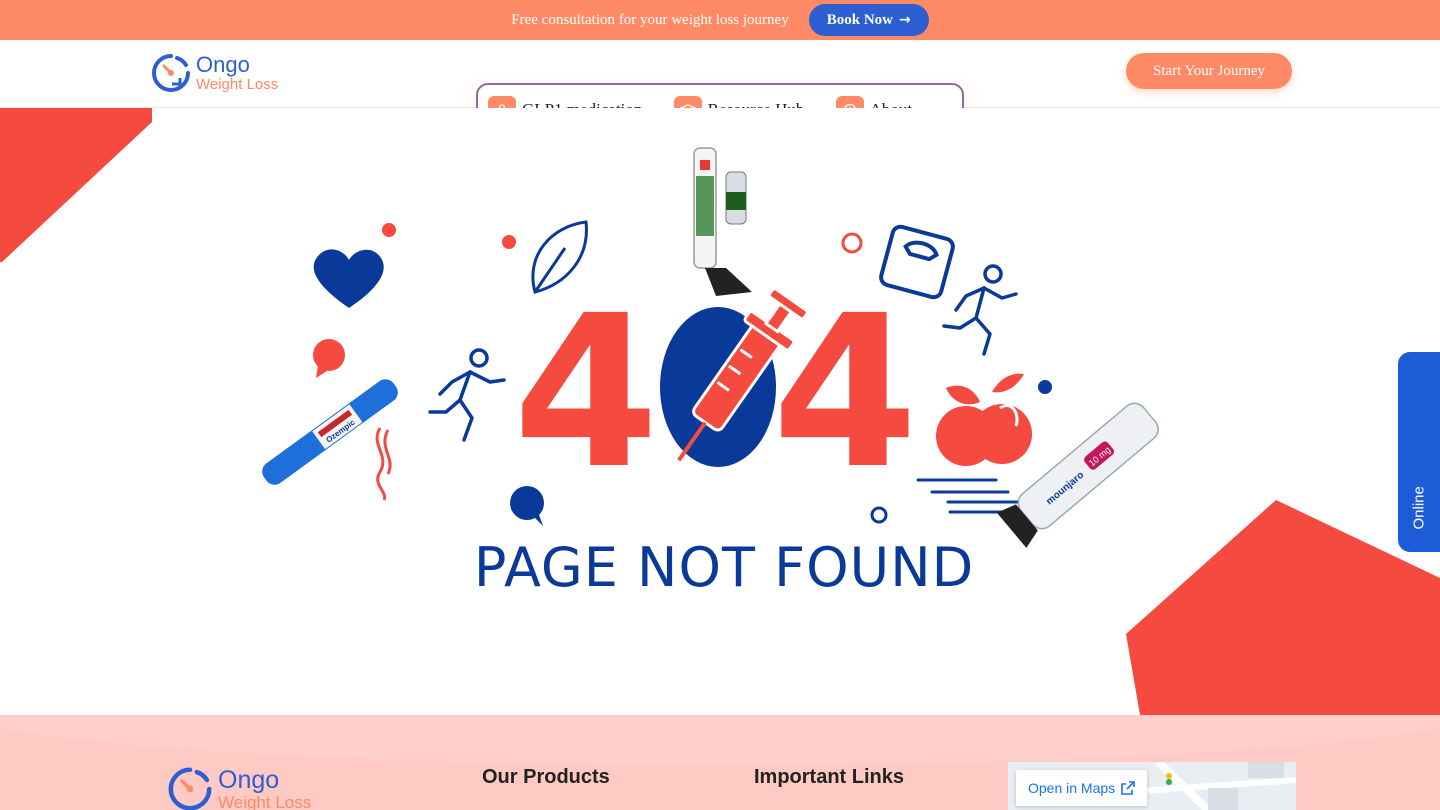  I want to click on online-label: Online, so click(1419, 508).